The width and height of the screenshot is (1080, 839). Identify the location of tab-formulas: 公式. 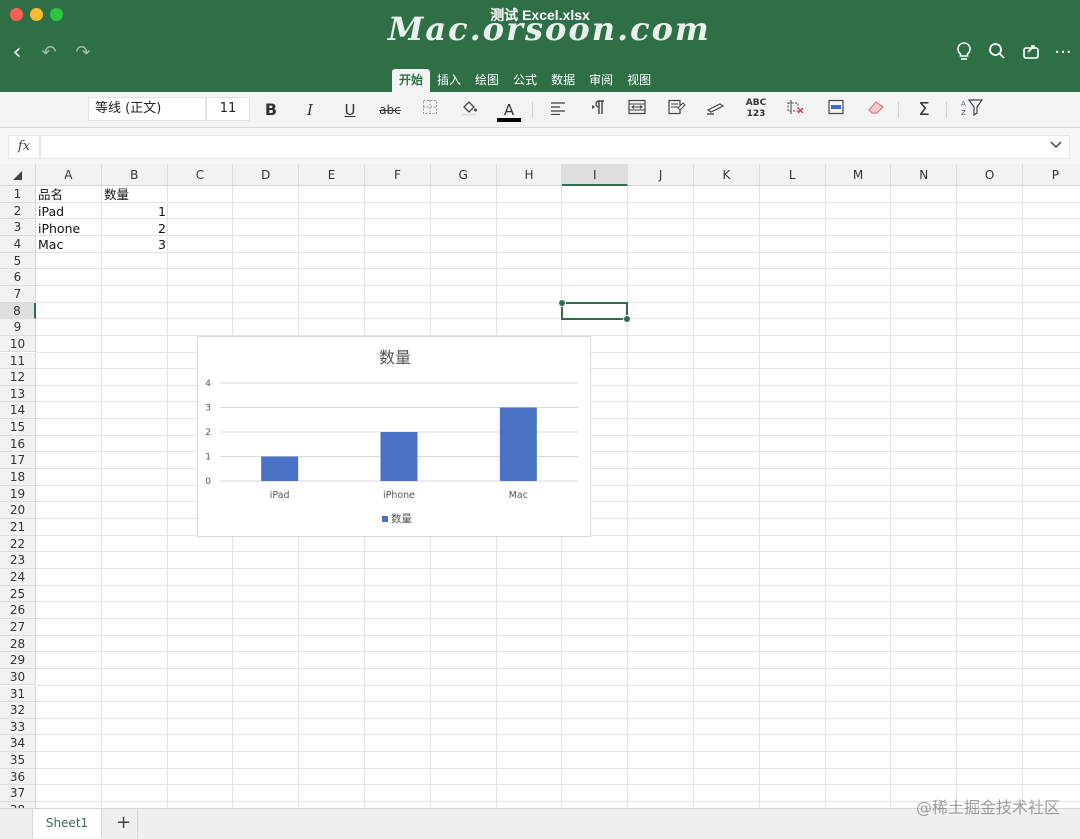
(525, 80).